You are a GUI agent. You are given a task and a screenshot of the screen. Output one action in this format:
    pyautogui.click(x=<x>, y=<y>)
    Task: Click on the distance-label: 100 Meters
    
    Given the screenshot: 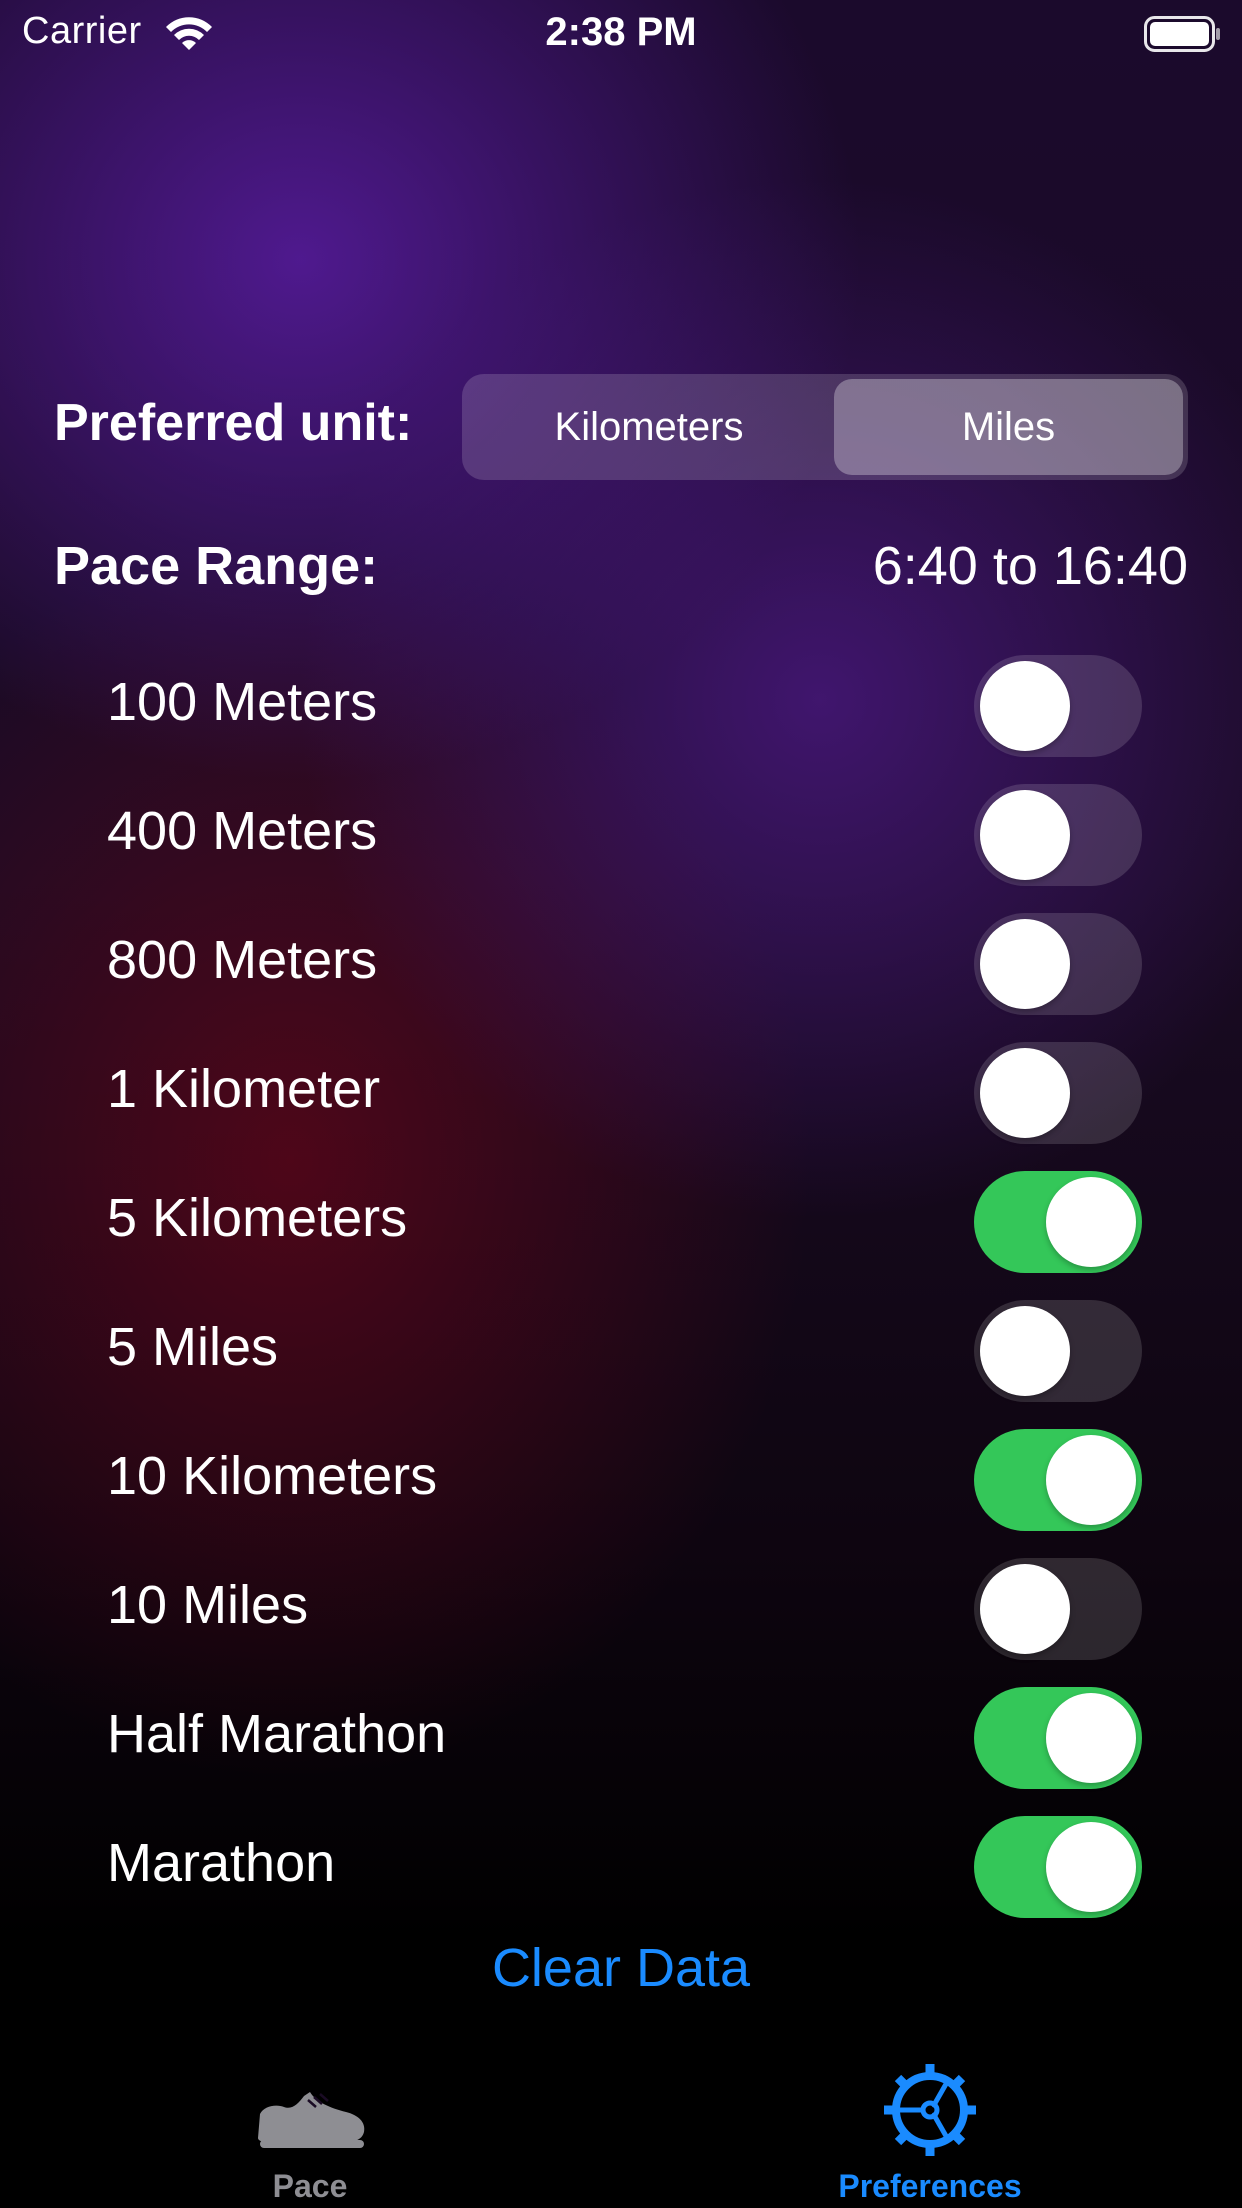 What is the action you would take?
    pyautogui.click(x=242, y=702)
    